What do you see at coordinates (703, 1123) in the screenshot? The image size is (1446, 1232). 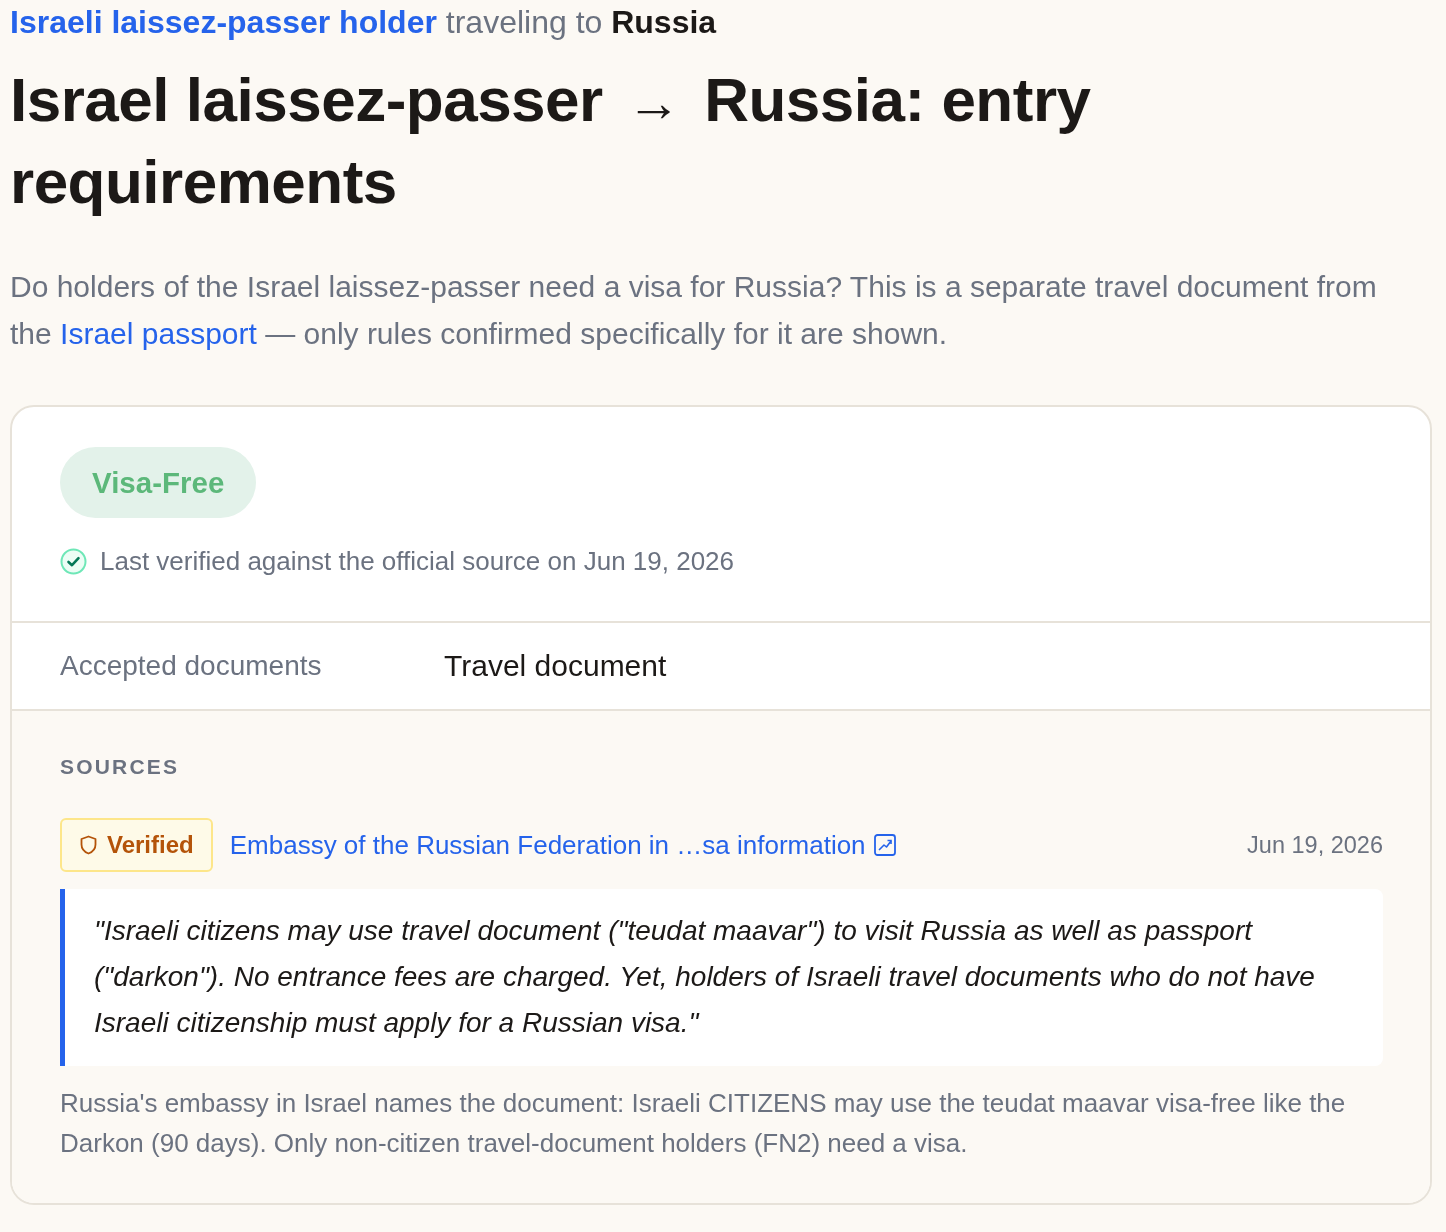 I see `source-note: Russia's embassy in Israel names the document: Israeli CITIZENS may use the teudat maavar visa-free like the Darkon (90 days). Only non-citizen travel-document holders (FN2) need a visa.` at bounding box center [703, 1123].